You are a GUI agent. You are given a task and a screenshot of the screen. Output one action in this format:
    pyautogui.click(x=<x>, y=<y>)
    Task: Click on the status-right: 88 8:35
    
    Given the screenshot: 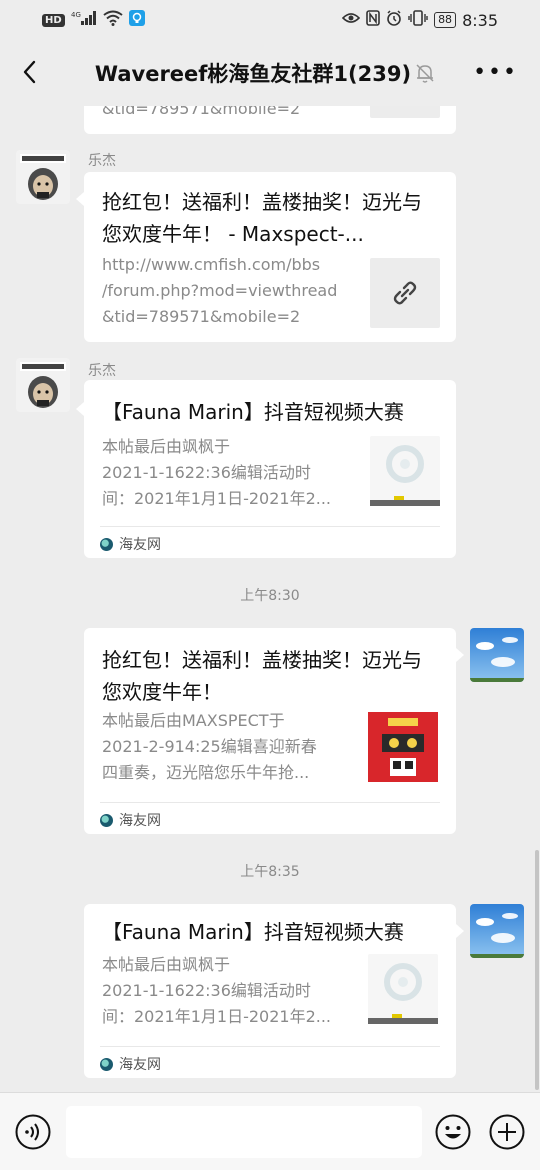 What is the action you would take?
    pyautogui.click(x=419, y=20)
    